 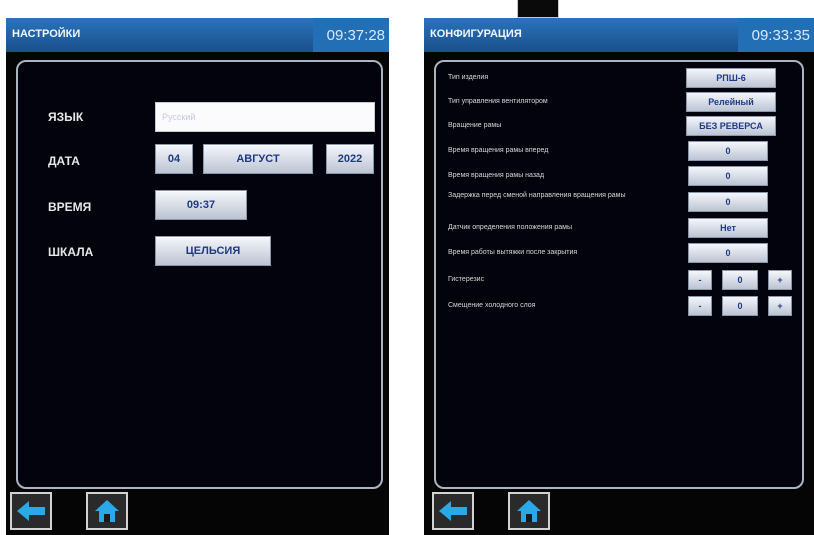 I want to click on settings-title: НАСТРОЙКИ, so click(x=46, y=34).